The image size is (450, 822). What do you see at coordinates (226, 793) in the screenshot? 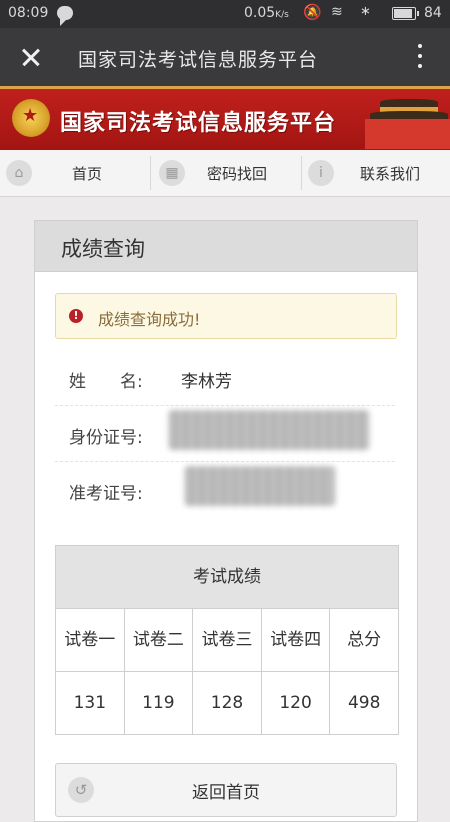
I see `back-home-label: 返回首页` at bounding box center [226, 793].